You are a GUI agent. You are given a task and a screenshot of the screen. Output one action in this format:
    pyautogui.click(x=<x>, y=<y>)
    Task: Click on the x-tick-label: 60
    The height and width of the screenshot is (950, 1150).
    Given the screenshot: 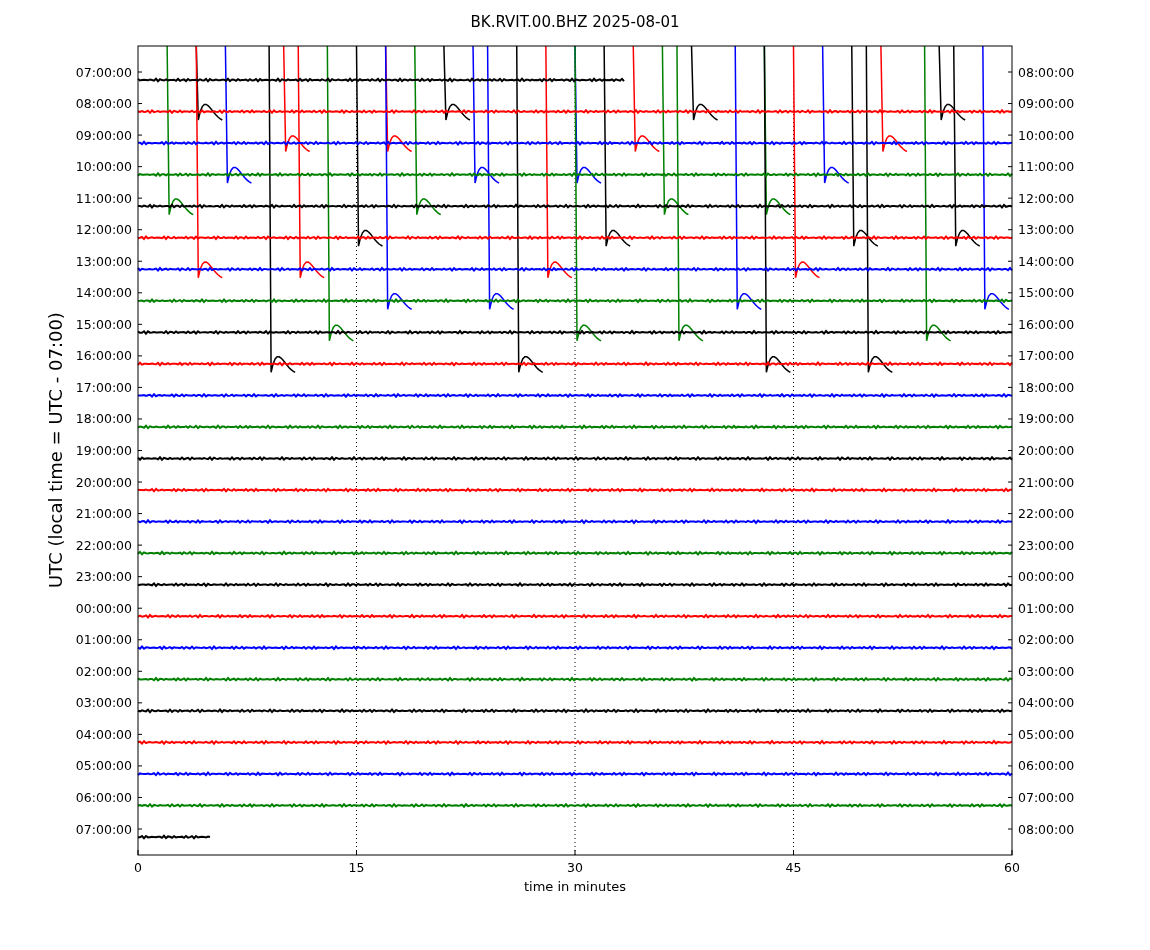 What is the action you would take?
    pyautogui.click(x=1012, y=867)
    